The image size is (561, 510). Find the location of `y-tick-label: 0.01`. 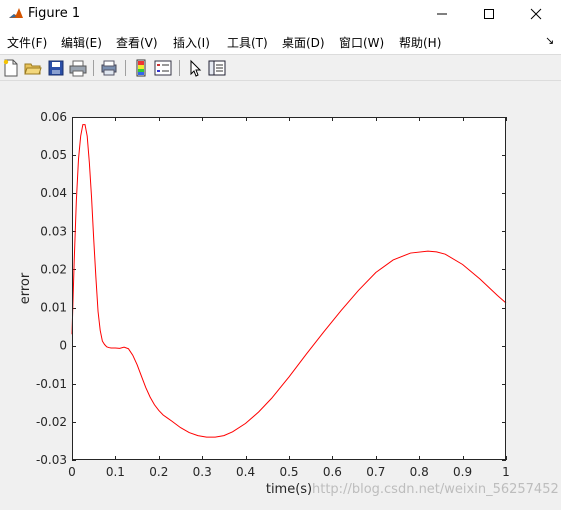

y-tick-label: 0.01 is located at coordinates (53, 308).